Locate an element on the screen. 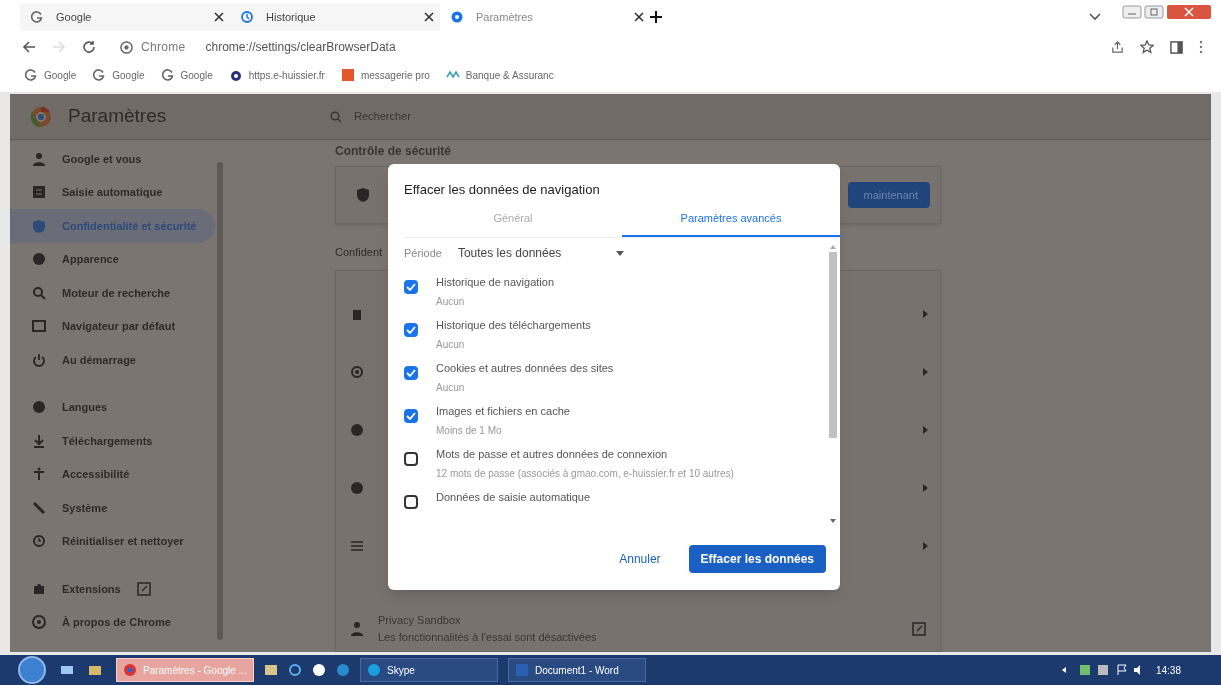 This screenshot has width=1221, height=685. browser-tab: Historique is located at coordinates (335, 17).